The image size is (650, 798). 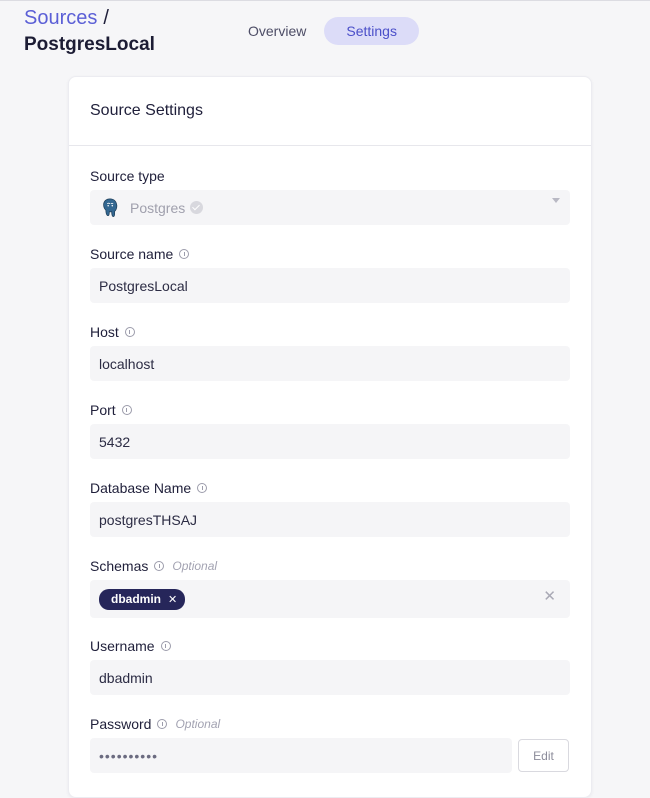 What do you see at coordinates (330, 488) in the screenshot?
I see `database-name-label: Database Name` at bounding box center [330, 488].